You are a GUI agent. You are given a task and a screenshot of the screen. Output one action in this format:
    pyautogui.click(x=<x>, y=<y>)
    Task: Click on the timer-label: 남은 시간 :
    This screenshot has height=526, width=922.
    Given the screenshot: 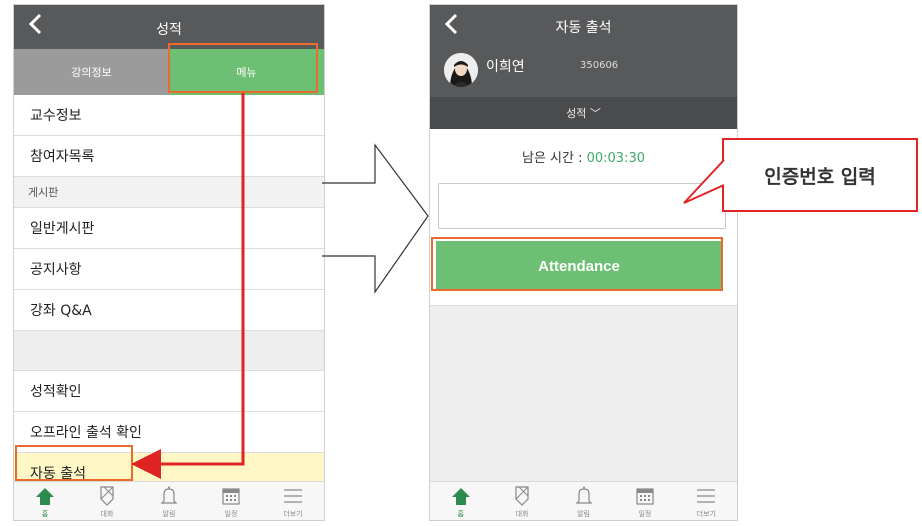 What is the action you would take?
    pyautogui.click(x=554, y=158)
    